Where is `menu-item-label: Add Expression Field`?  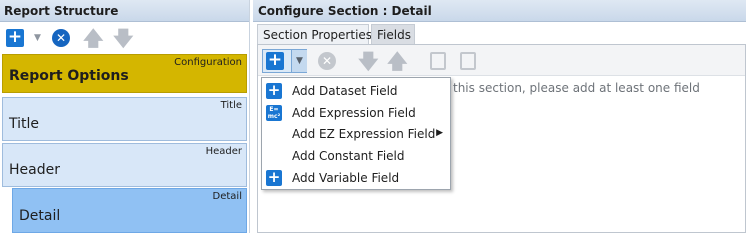 menu-item-label: Add Expression Field is located at coordinates (354, 113).